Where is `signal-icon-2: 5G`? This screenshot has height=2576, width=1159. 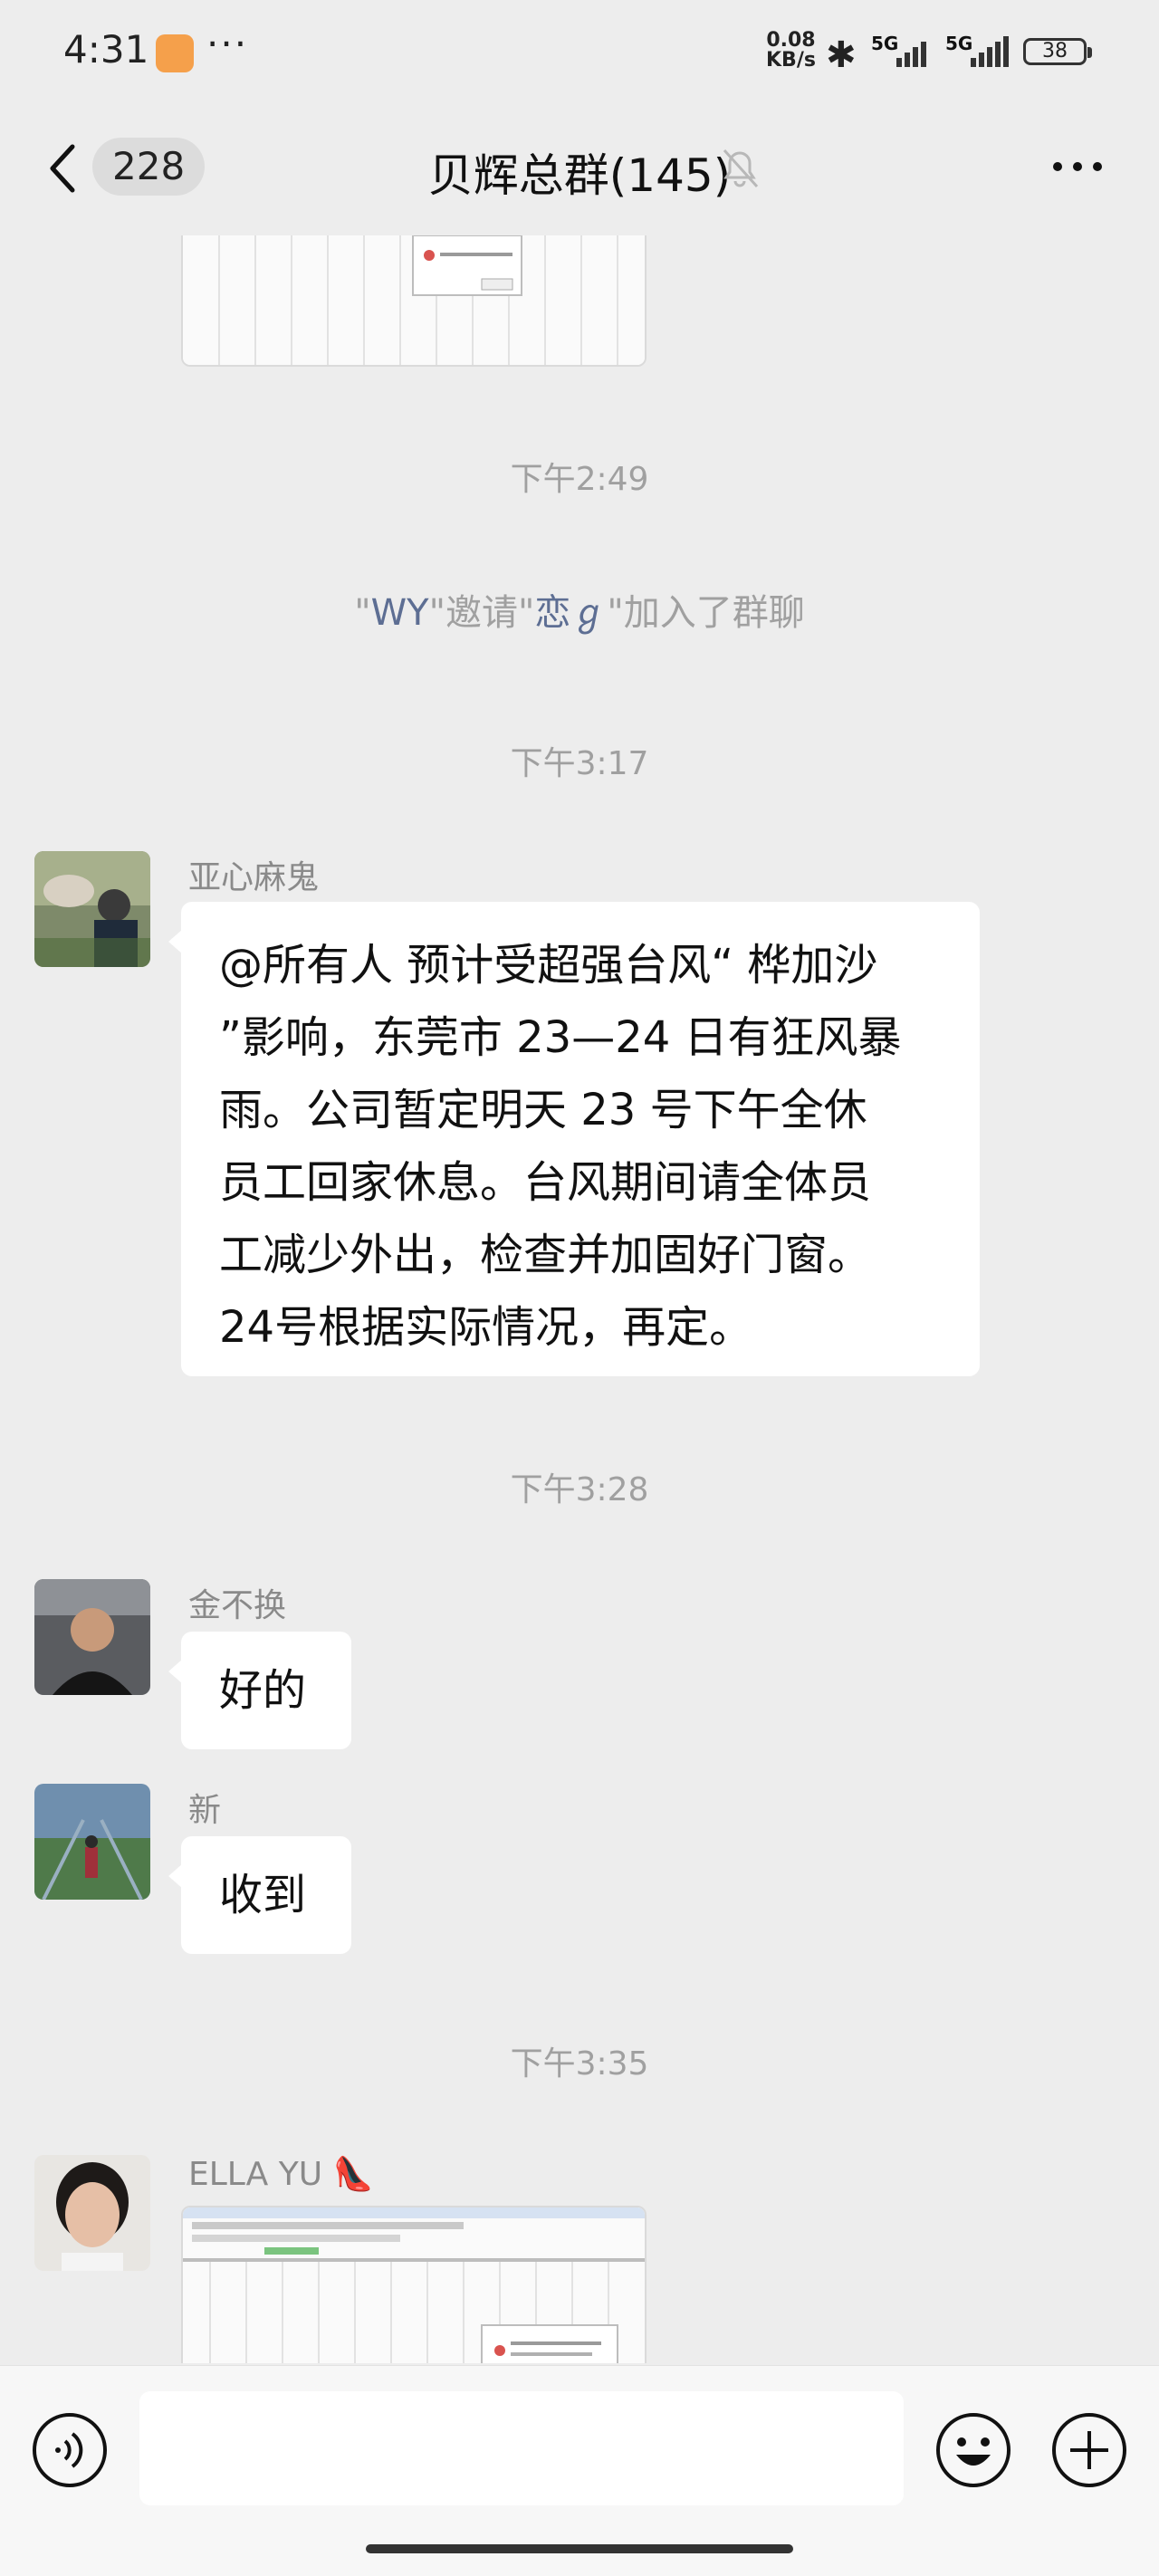 signal-icon-2: 5G is located at coordinates (980, 51).